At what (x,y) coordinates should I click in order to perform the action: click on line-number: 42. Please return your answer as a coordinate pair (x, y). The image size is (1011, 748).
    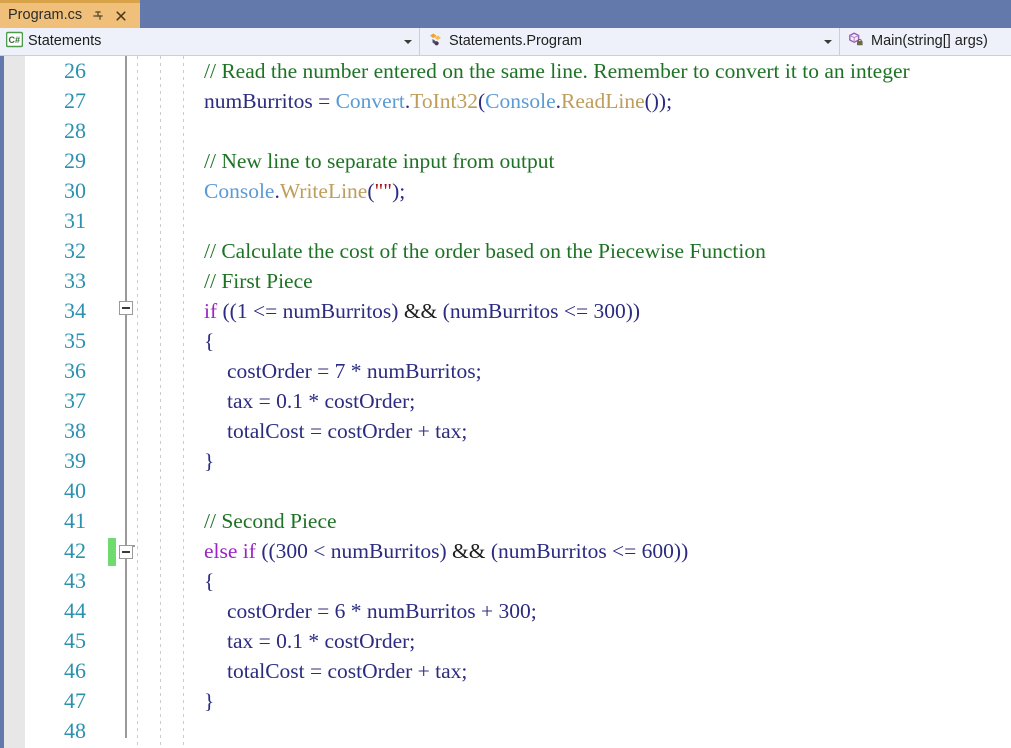
    Looking at the image, I should click on (75, 550).